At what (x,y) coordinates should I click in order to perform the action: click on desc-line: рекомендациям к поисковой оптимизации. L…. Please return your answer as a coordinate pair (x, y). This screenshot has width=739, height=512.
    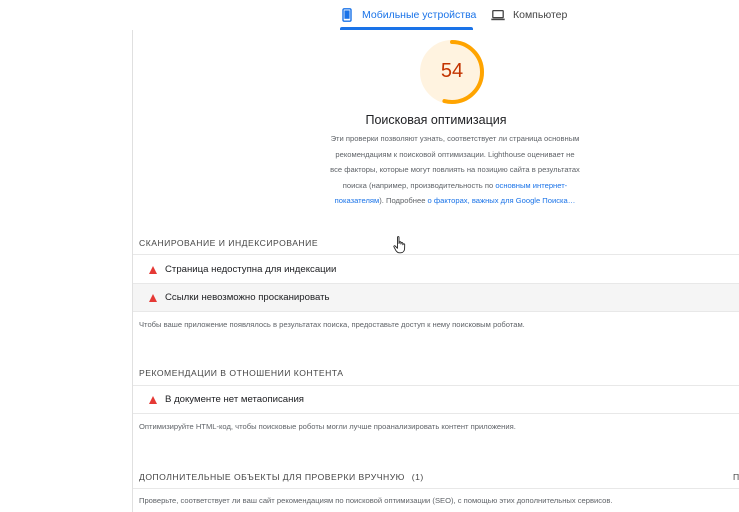
    Looking at the image, I should click on (455, 154).